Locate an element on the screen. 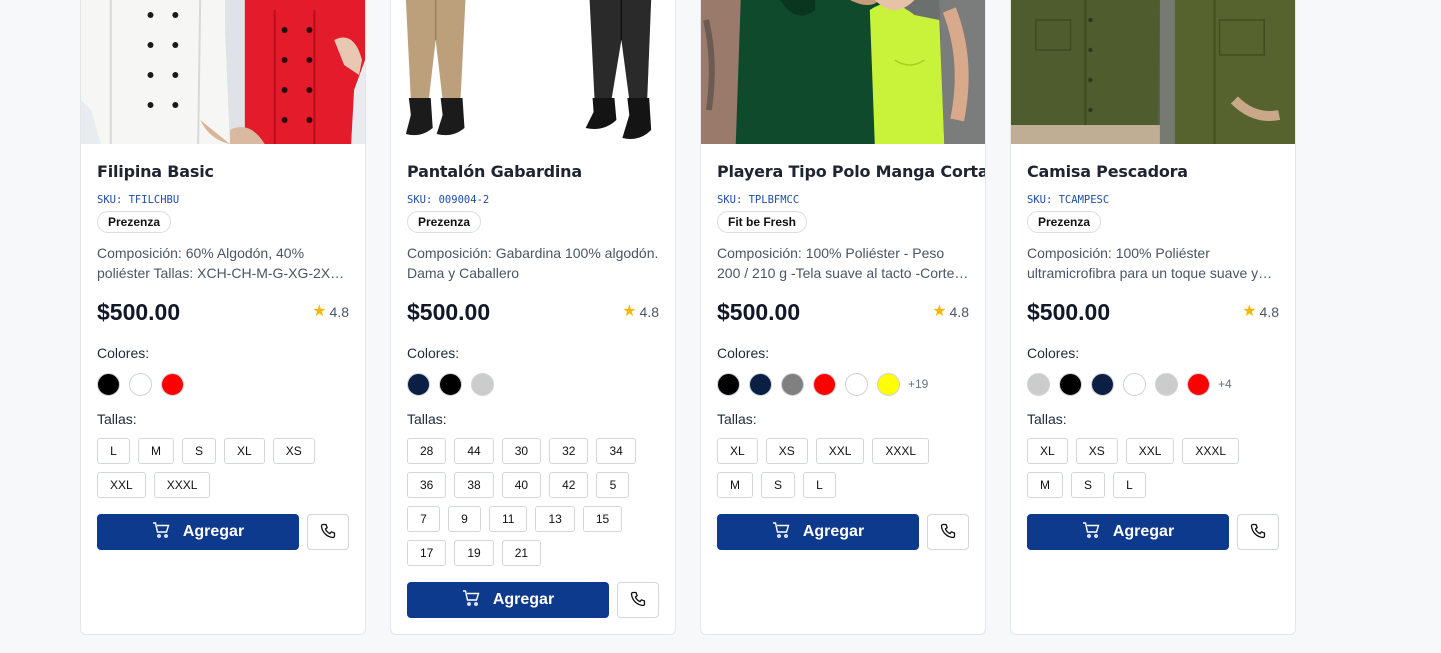 The width and height of the screenshot is (1441, 653). product-title: Camisa Pescadora is located at coordinates (1153, 171).